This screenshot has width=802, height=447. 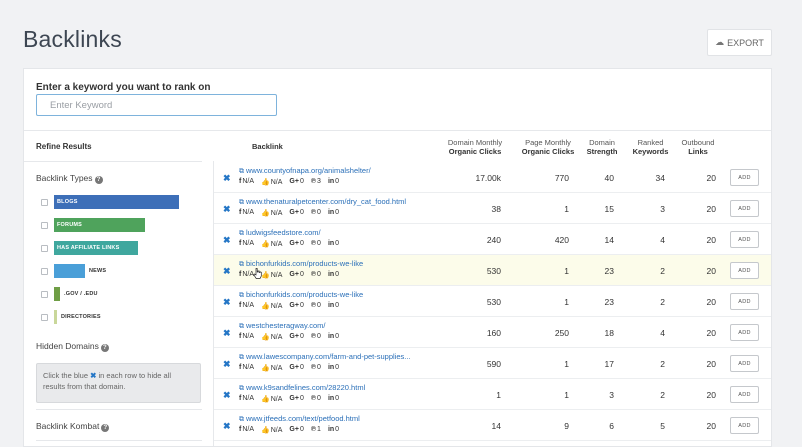 I want to click on col-domain-clicks: Domain Monthly Organic Clicks, so click(x=475, y=147).